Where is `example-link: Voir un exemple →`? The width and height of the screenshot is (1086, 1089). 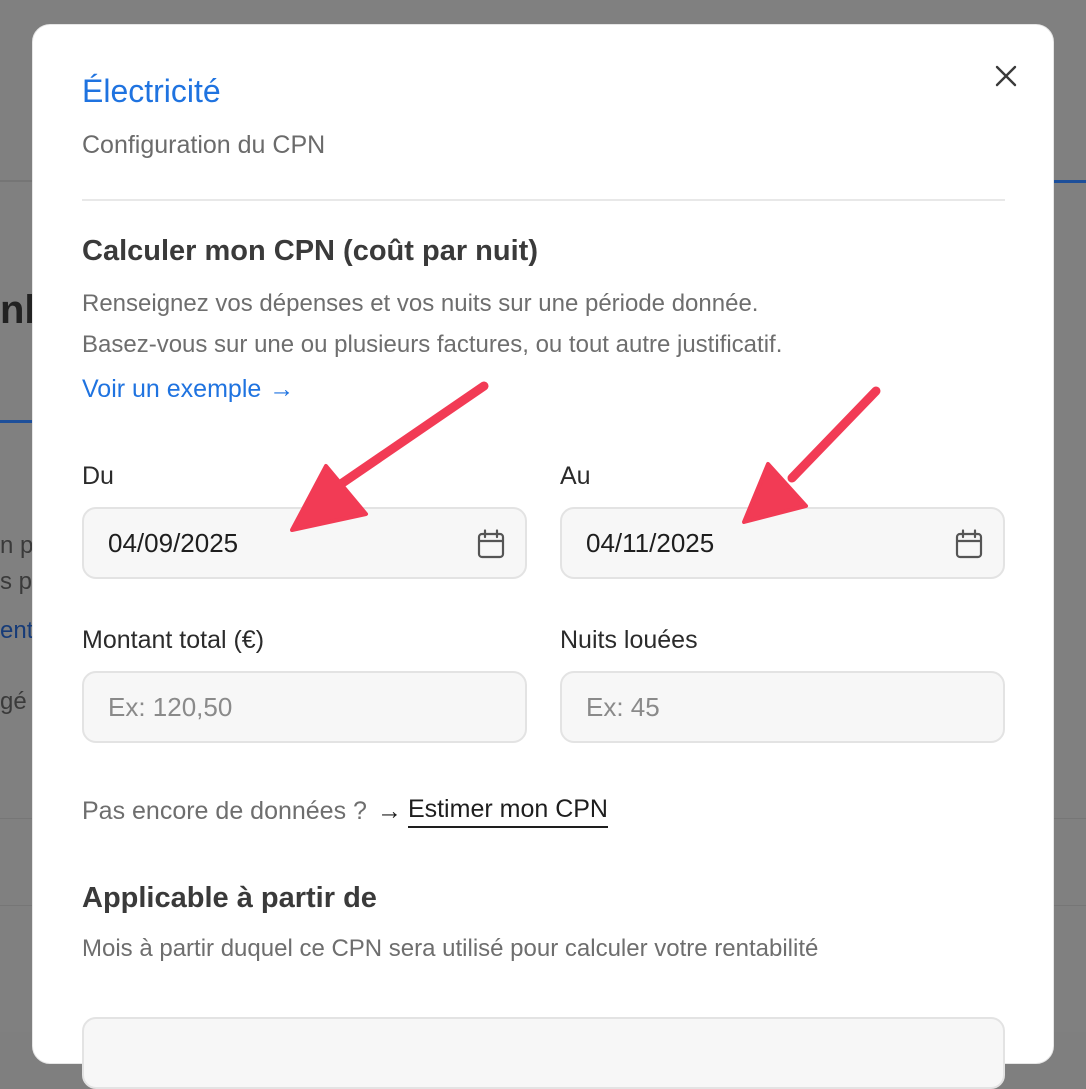 example-link: Voir un exemple → is located at coordinates (188, 389).